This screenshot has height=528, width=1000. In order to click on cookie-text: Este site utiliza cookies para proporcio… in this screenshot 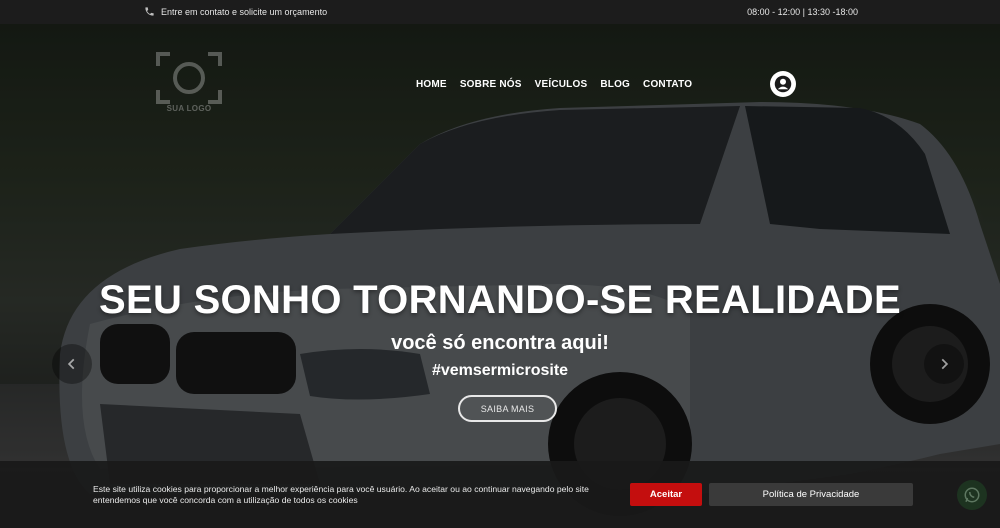, I will do `click(341, 494)`.